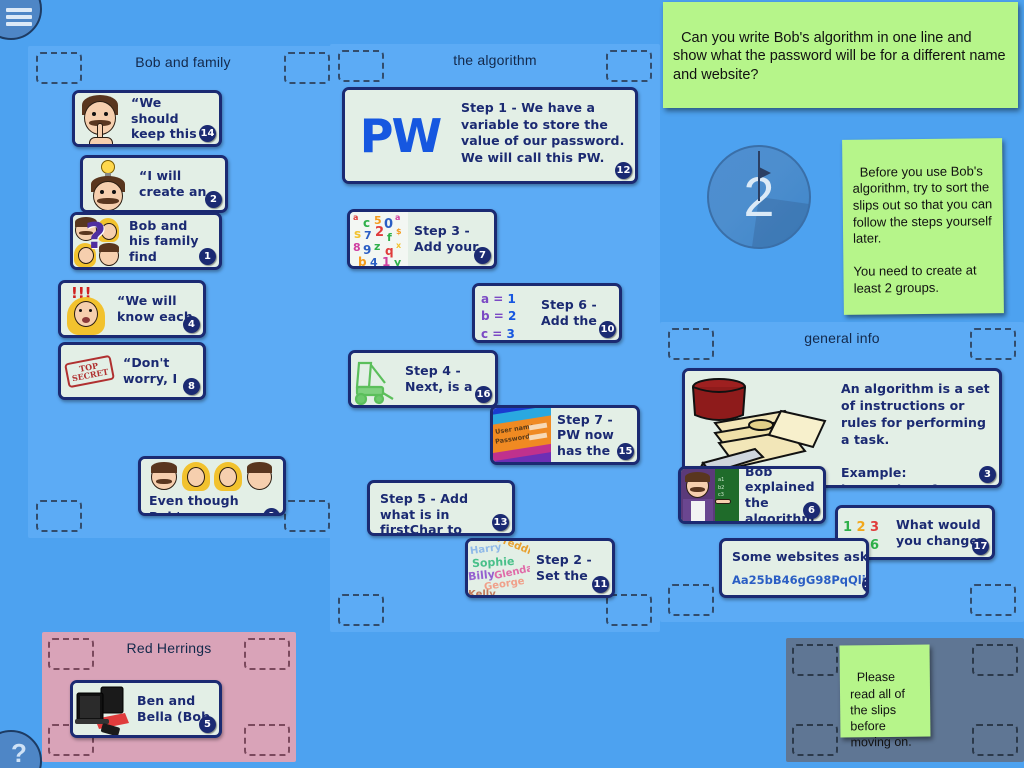 This screenshot has width=1024, height=768. I want to click on card-number-badge: 13, so click(500, 522).